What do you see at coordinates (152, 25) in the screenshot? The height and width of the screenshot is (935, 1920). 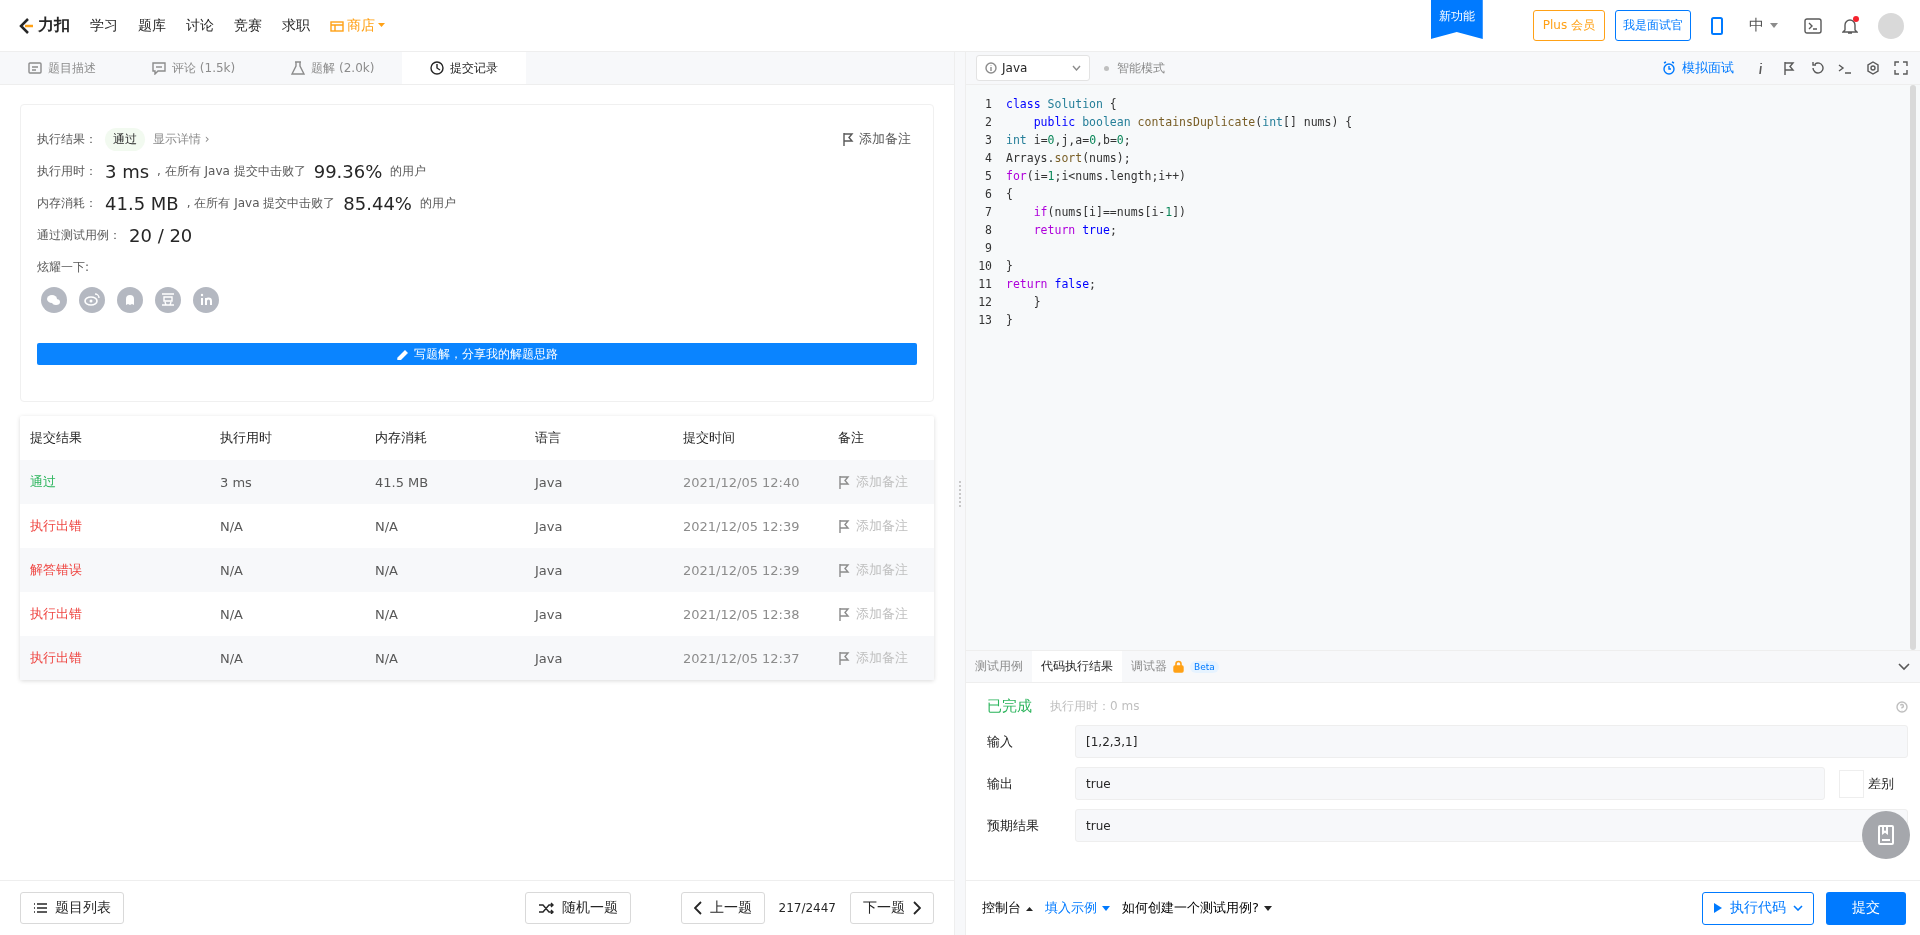 I see `nav-link: 题库` at bounding box center [152, 25].